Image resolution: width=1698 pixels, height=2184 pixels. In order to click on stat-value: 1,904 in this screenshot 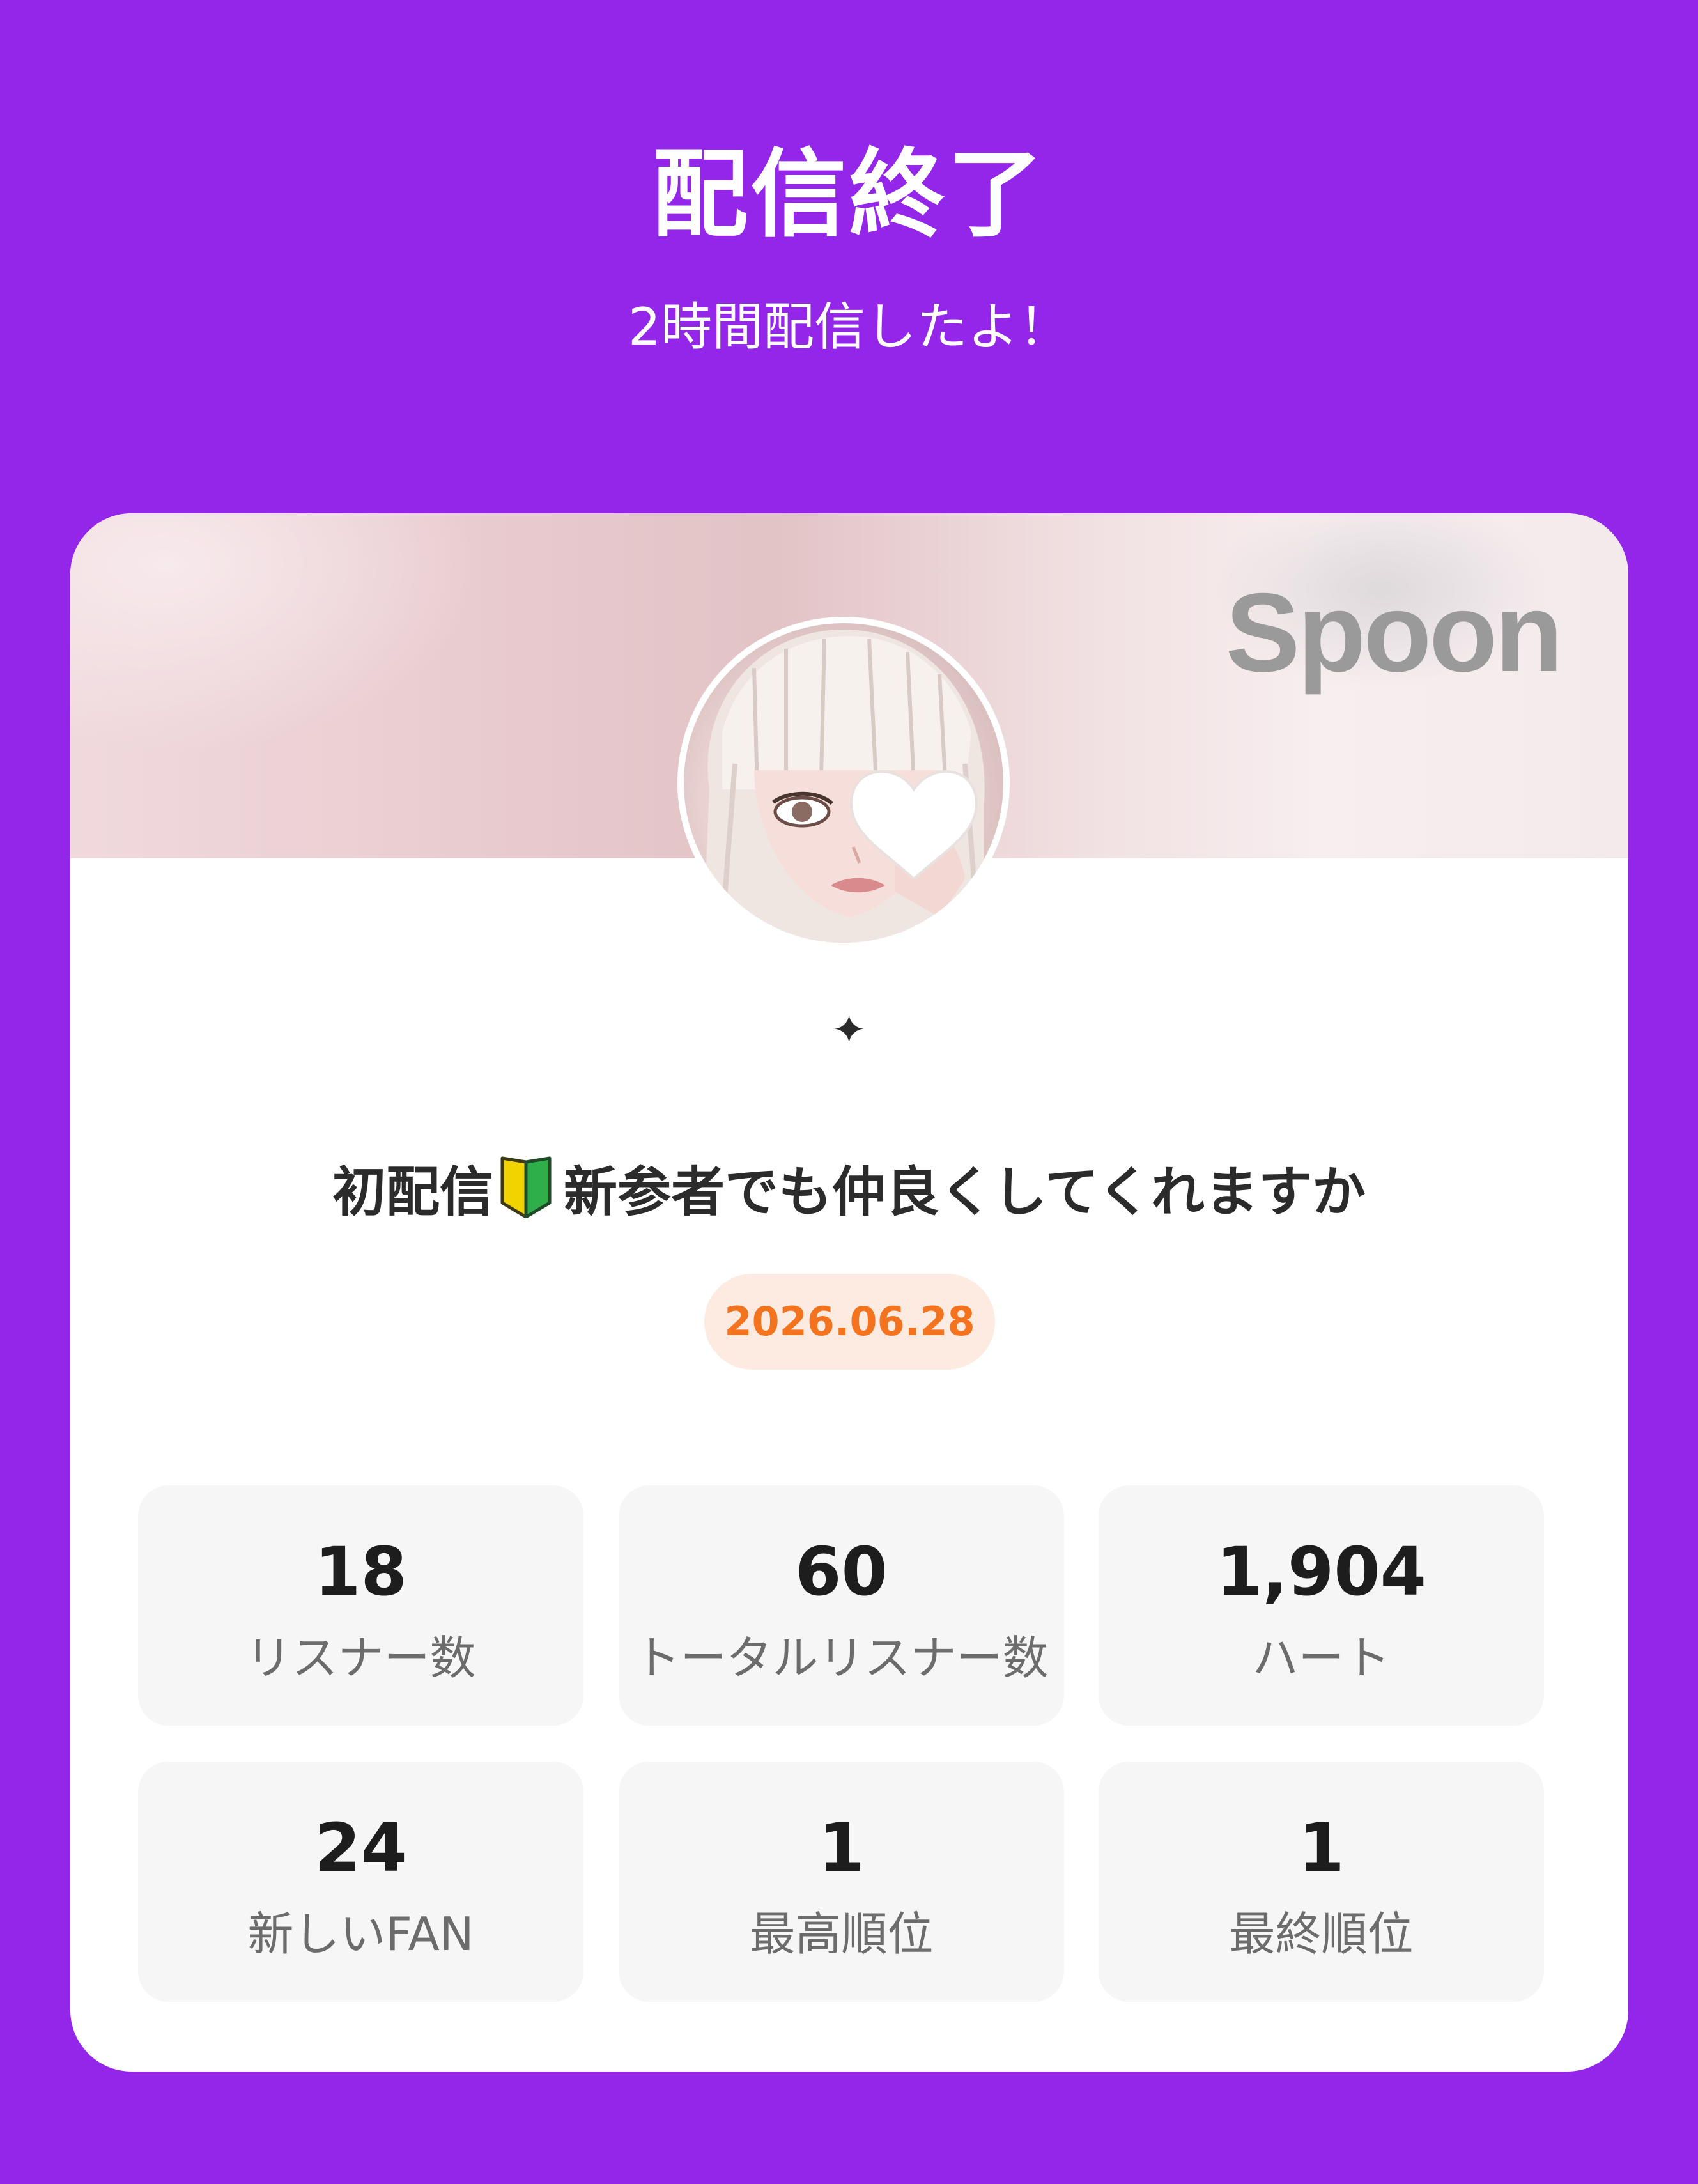, I will do `click(1321, 1572)`.